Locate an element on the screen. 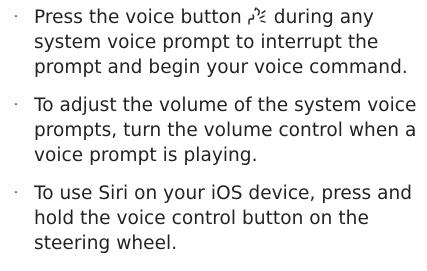 The height and width of the screenshot is (271, 427). voice-command-icon is located at coordinates (258, 16).